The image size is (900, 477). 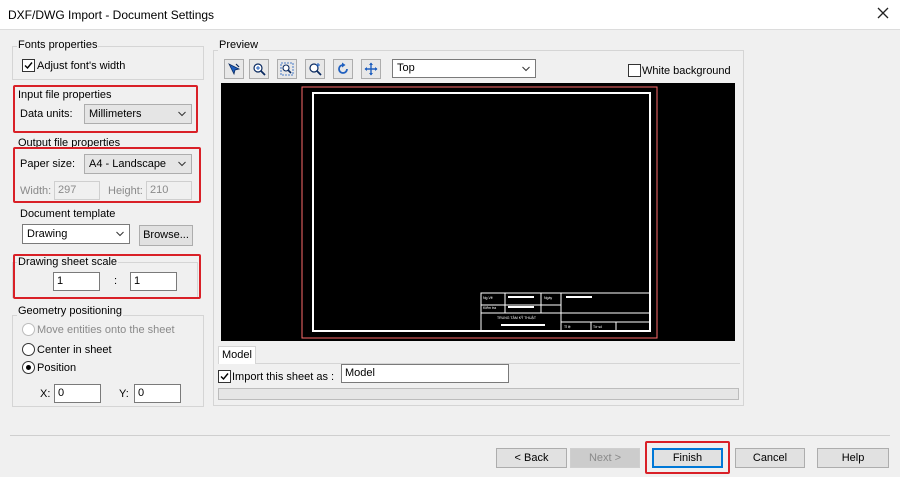 I want to click on preview-group-label: Preview, so click(x=239, y=45).